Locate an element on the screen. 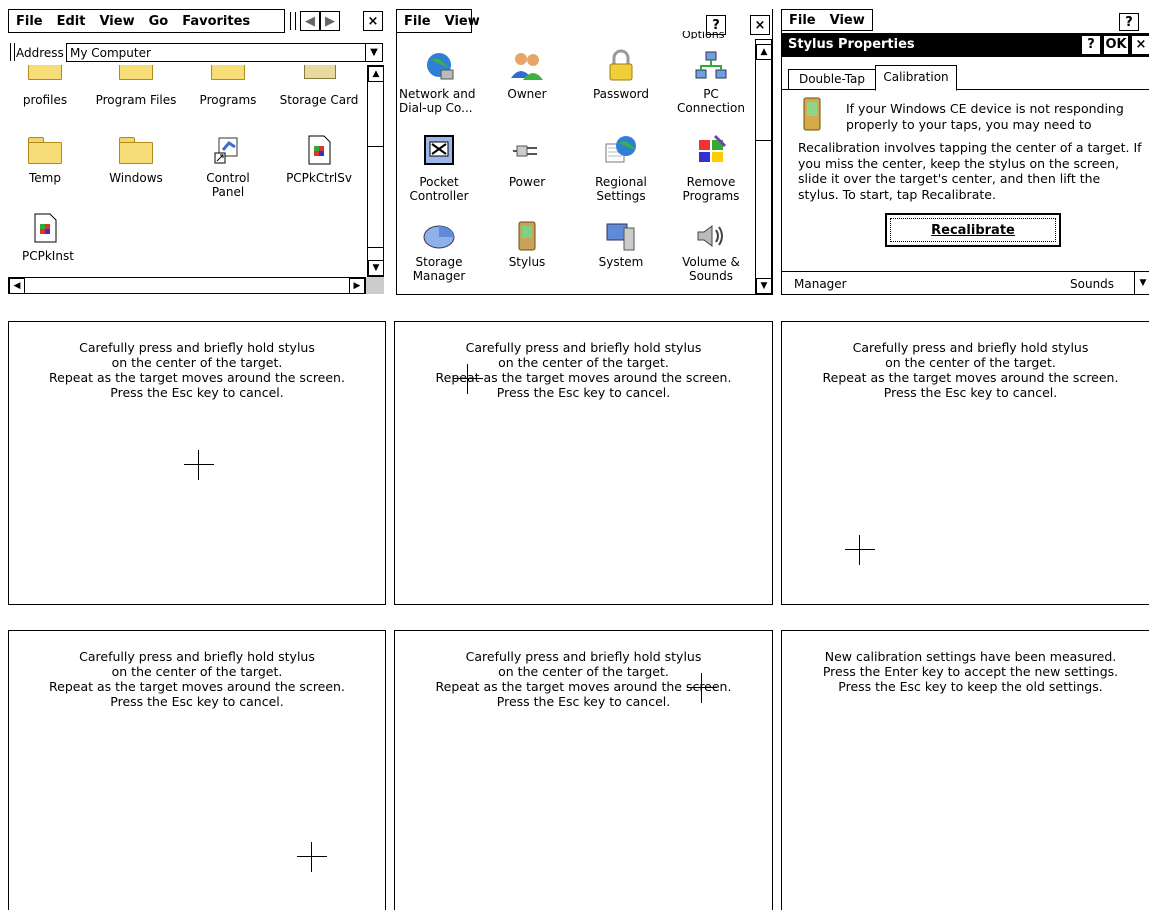 This screenshot has width=1149, height=910. dialog-close-button: × is located at coordinates (1140, 45).